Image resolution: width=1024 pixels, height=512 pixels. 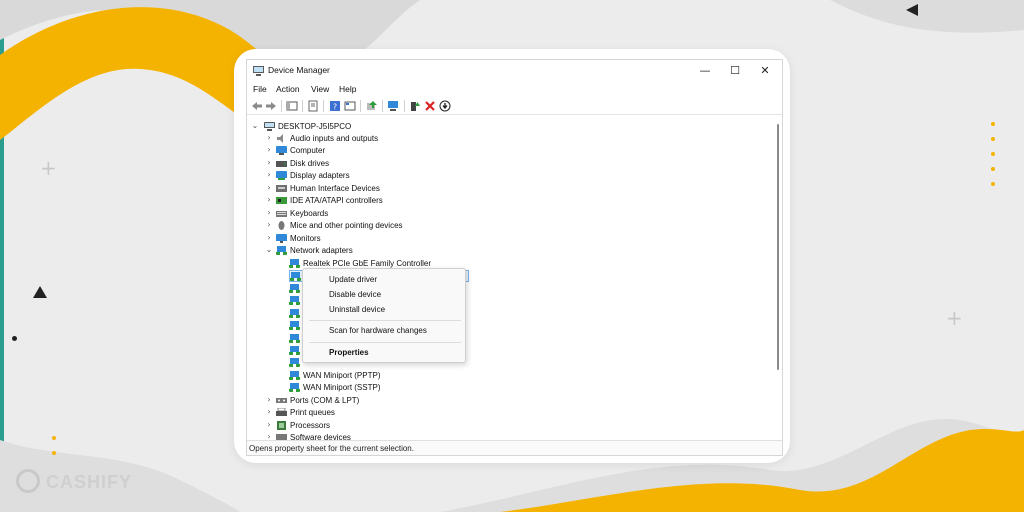 I want to click on help-icon: ?, so click(x=335, y=106).